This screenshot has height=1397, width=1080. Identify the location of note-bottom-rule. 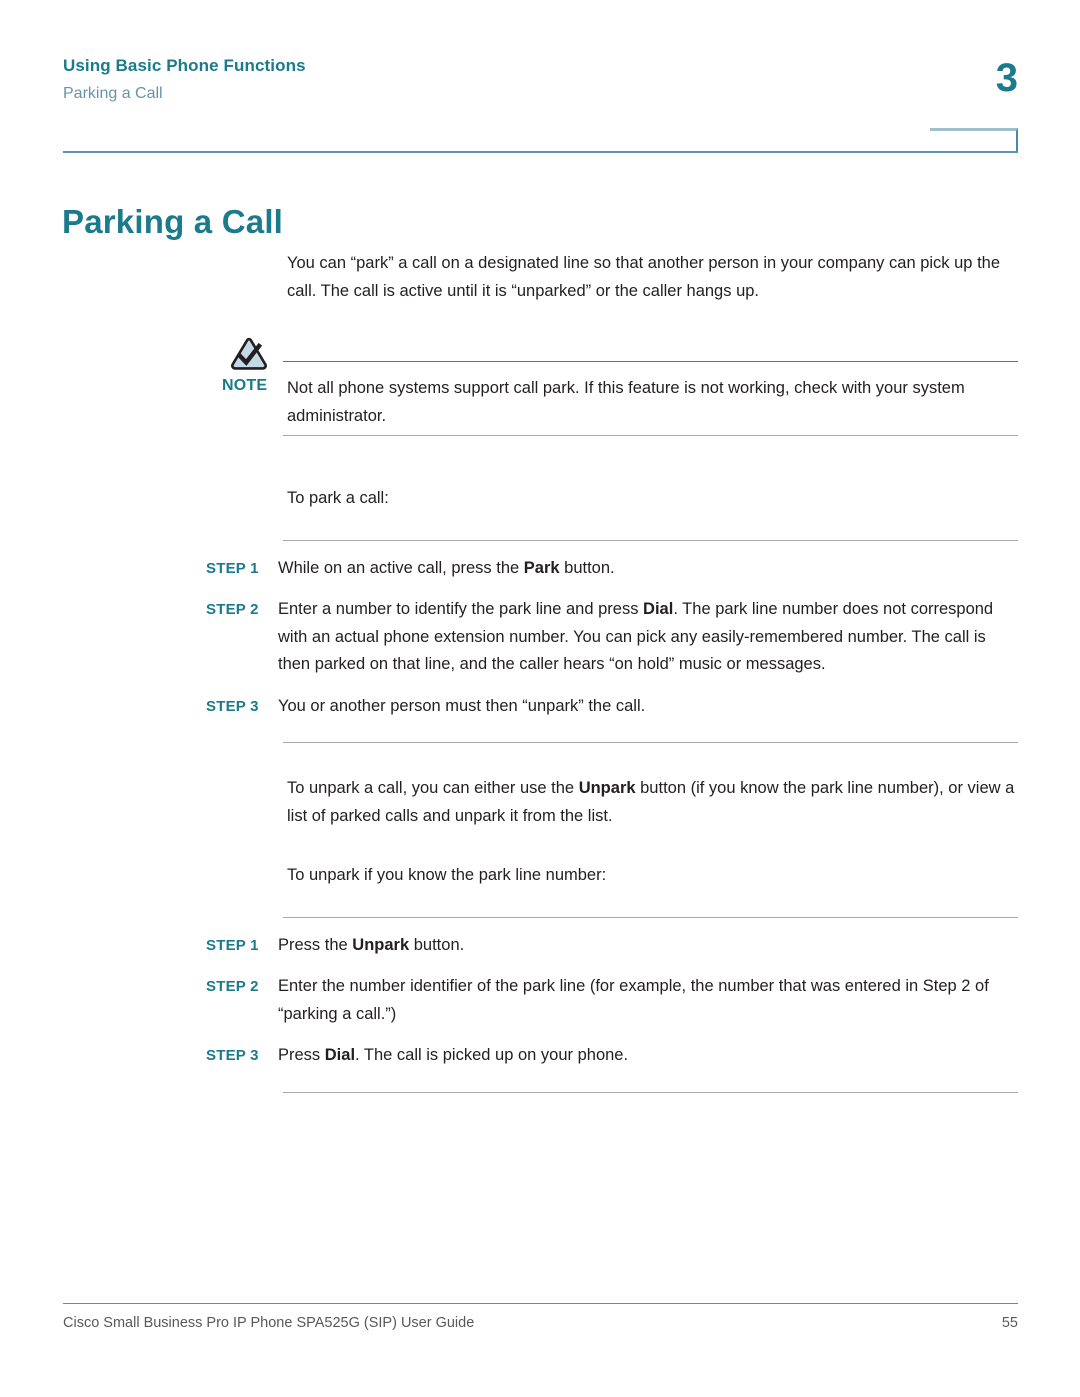
(650, 435).